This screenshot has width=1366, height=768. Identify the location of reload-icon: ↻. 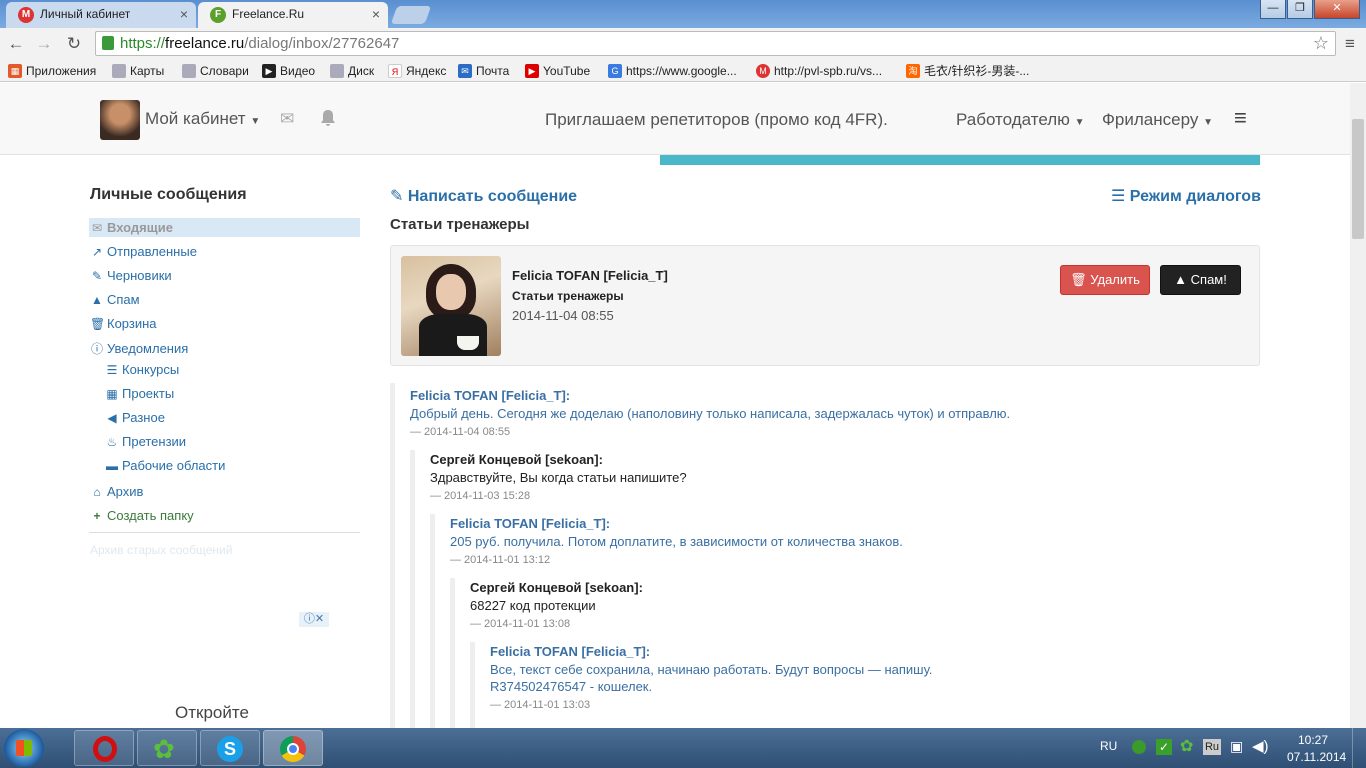
(74, 44).